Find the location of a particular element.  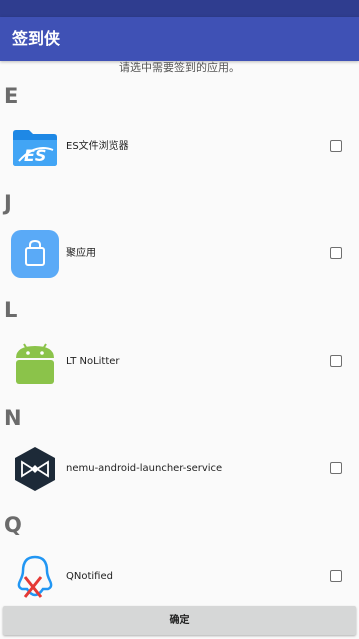

select-checkbox-es-file-explorer is located at coordinates (336, 146).